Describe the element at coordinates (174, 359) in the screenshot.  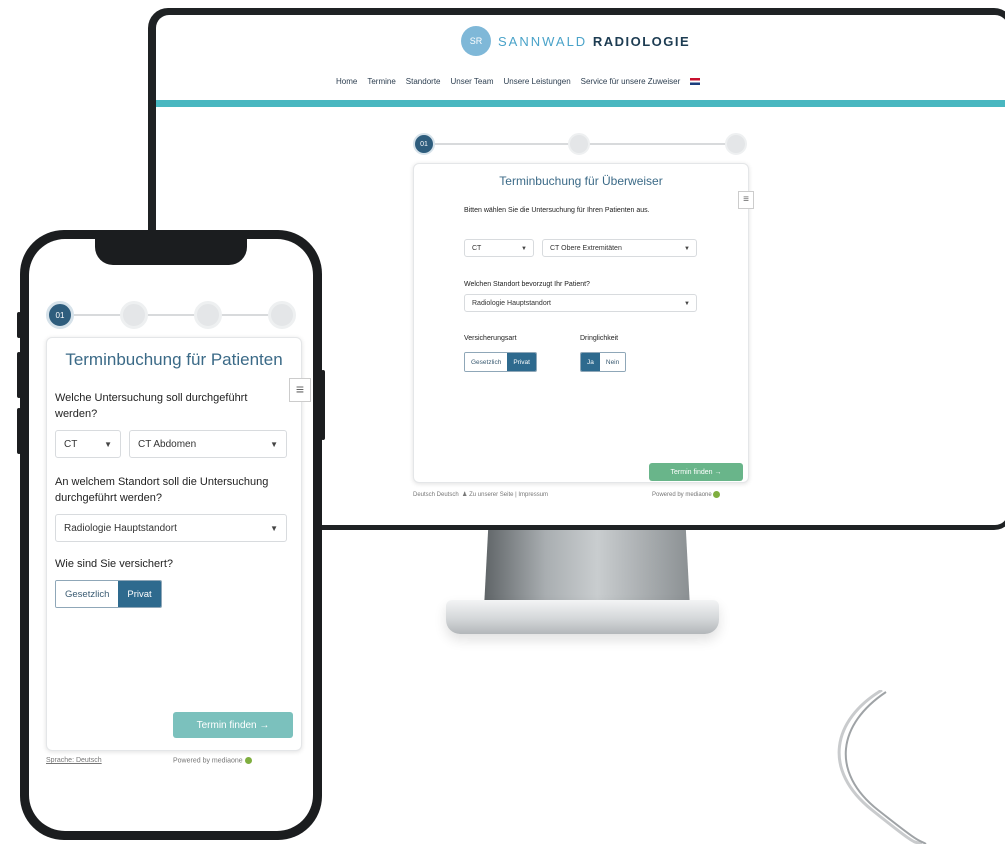
I see `booking-title: Terminbuchung für Patienten` at that location.